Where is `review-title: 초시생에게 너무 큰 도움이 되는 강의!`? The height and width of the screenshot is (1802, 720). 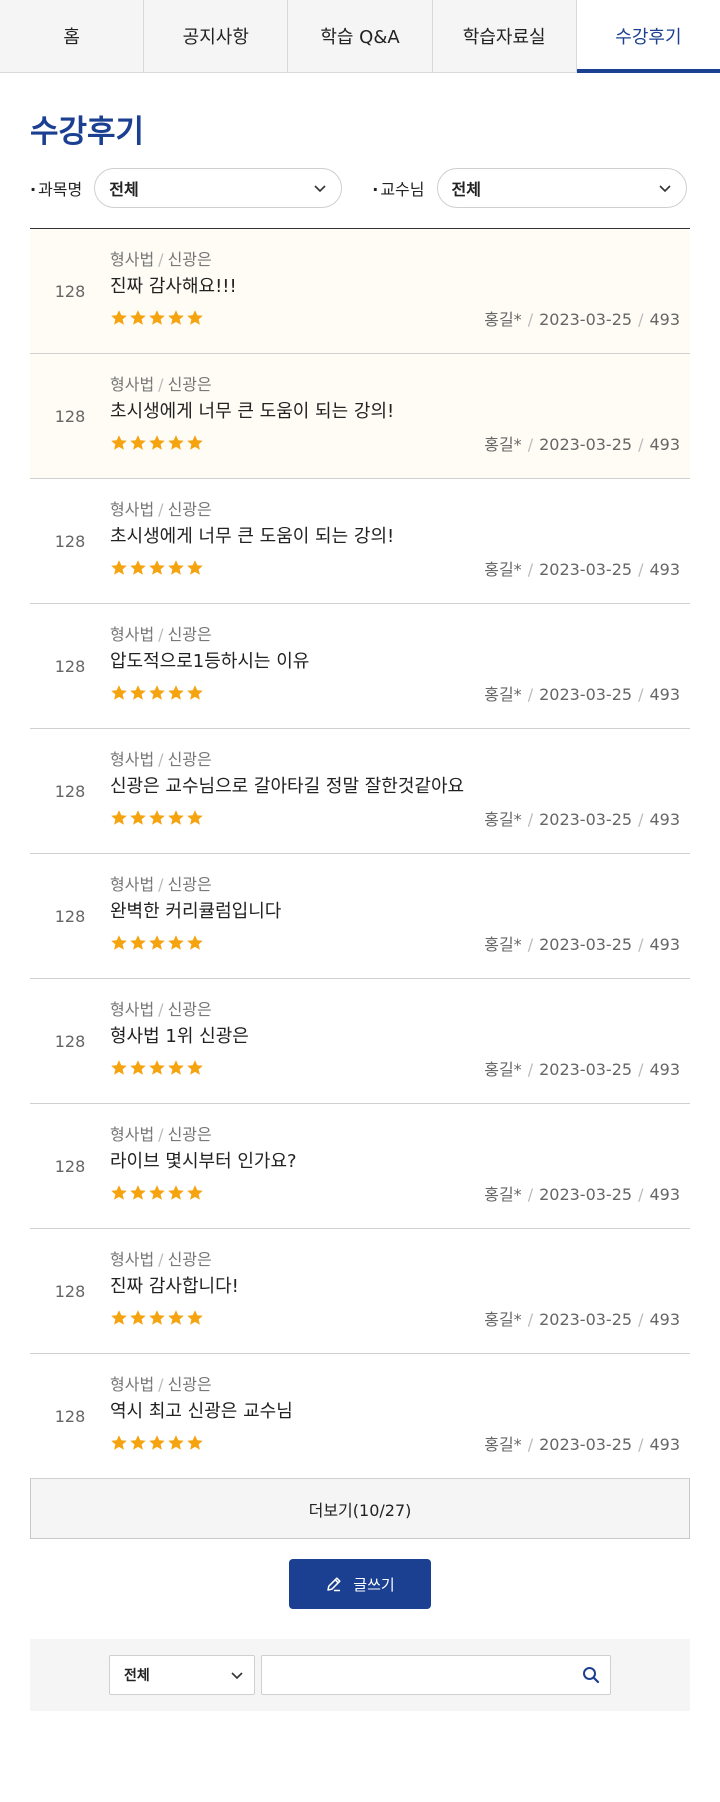 review-title: 초시생에게 너무 큰 도움이 되는 강의! is located at coordinates (252, 411).